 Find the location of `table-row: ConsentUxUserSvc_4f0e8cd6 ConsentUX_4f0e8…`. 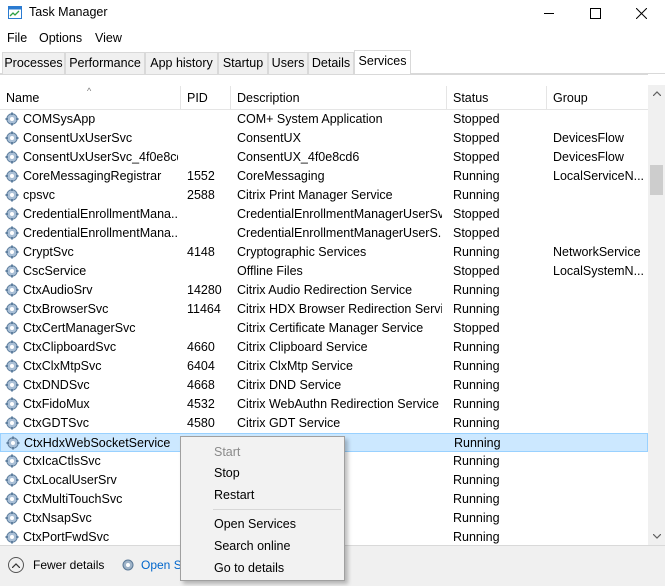

table-row: ConsentUxUserSvc_4f0e8cd6 ConsentUX_4f0e8… is located at coordinates (324, 157).